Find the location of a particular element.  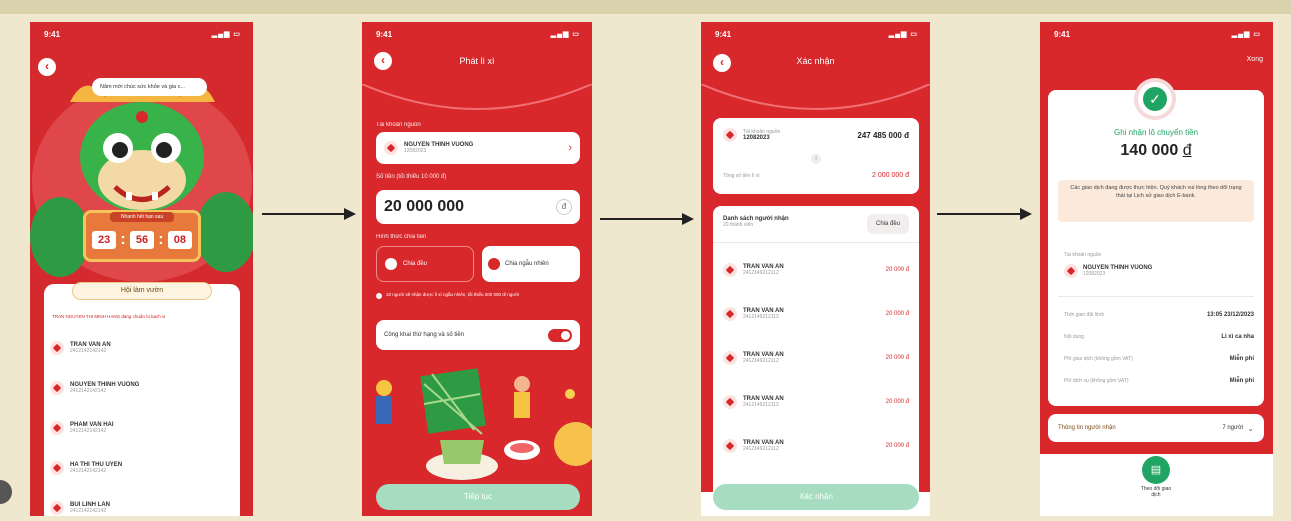

countdown-hours: 23 is located at coordinates (104, 240).